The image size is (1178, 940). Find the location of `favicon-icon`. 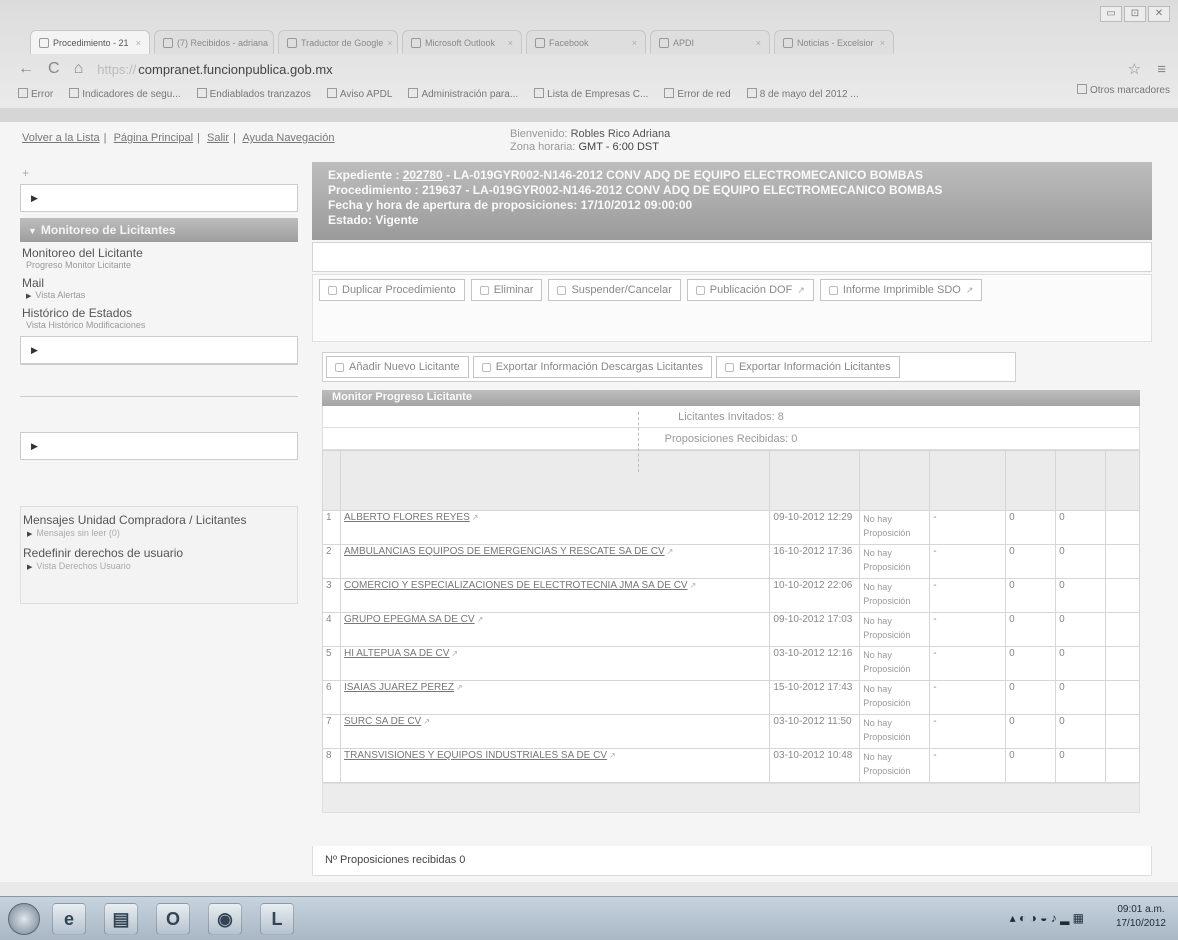

favicon-icon is located at coordinates (664, 42).